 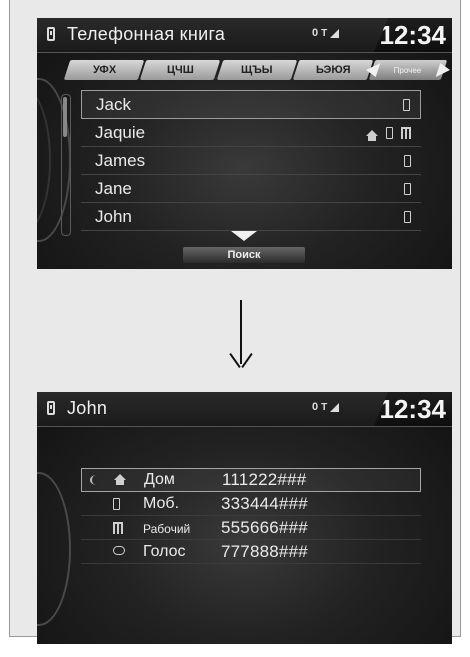 What do you see at coordinates (104, 70) in the screenshot?
I see `tab-ufh: УФХ` at bounding box center [104, 70].